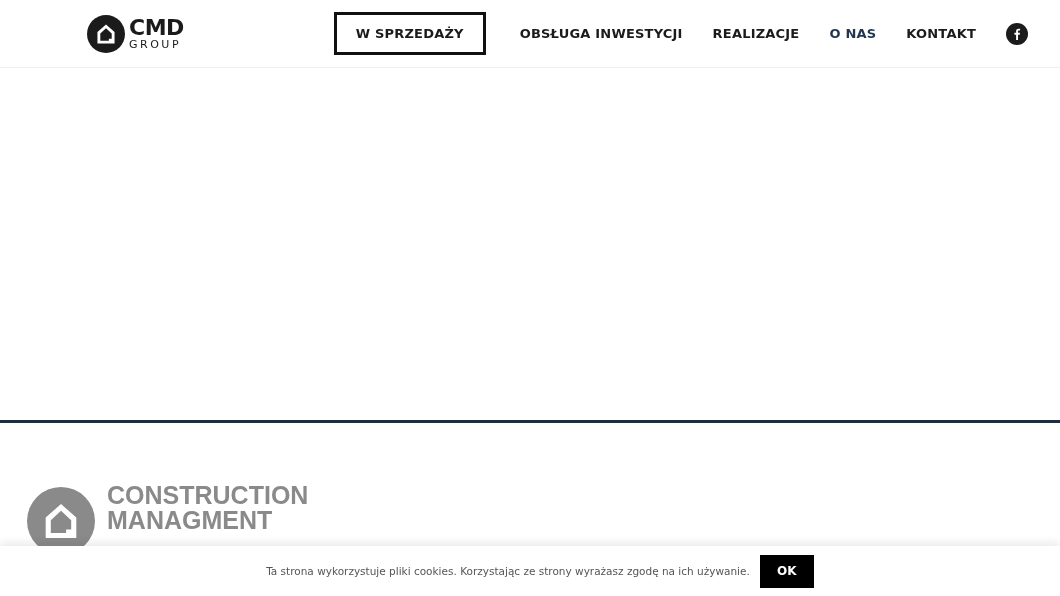  I want to click on house-logo-icon, so click(106, 33).